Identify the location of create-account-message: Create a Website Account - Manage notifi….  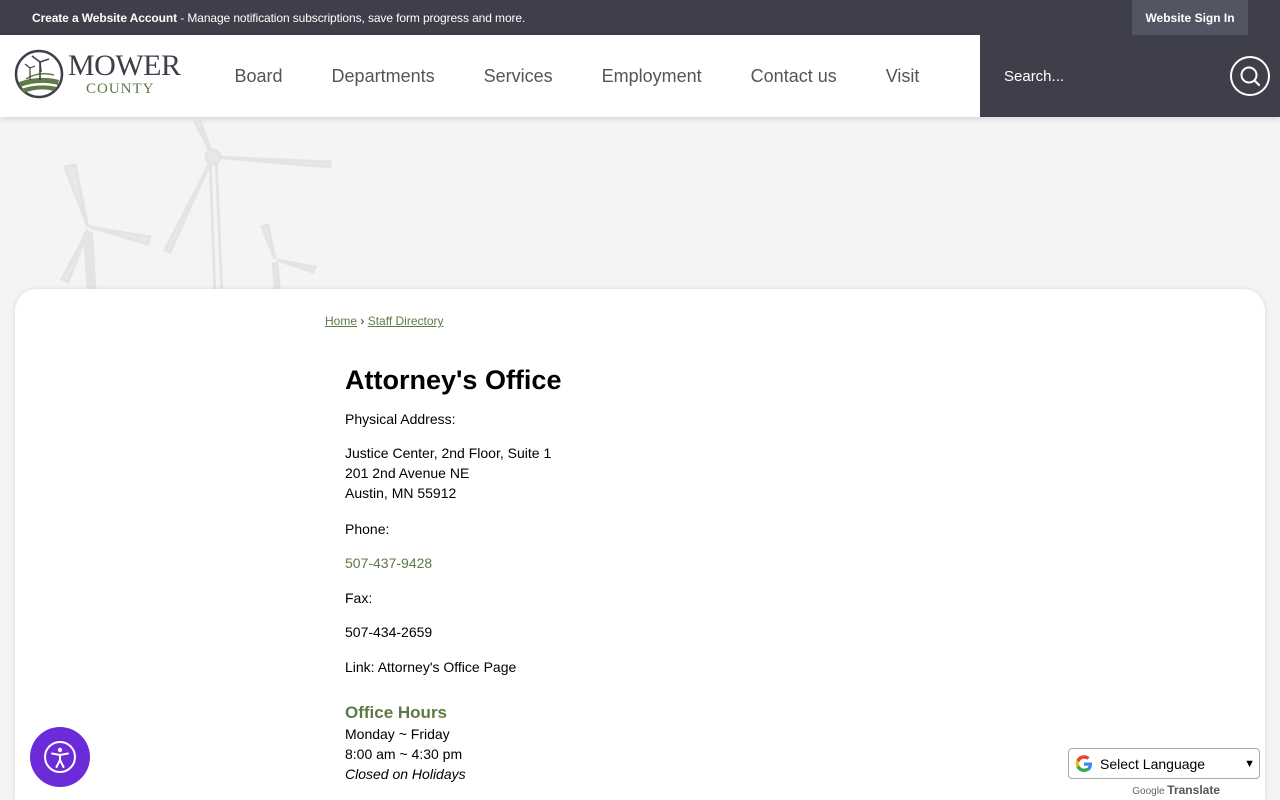
(278, 18).